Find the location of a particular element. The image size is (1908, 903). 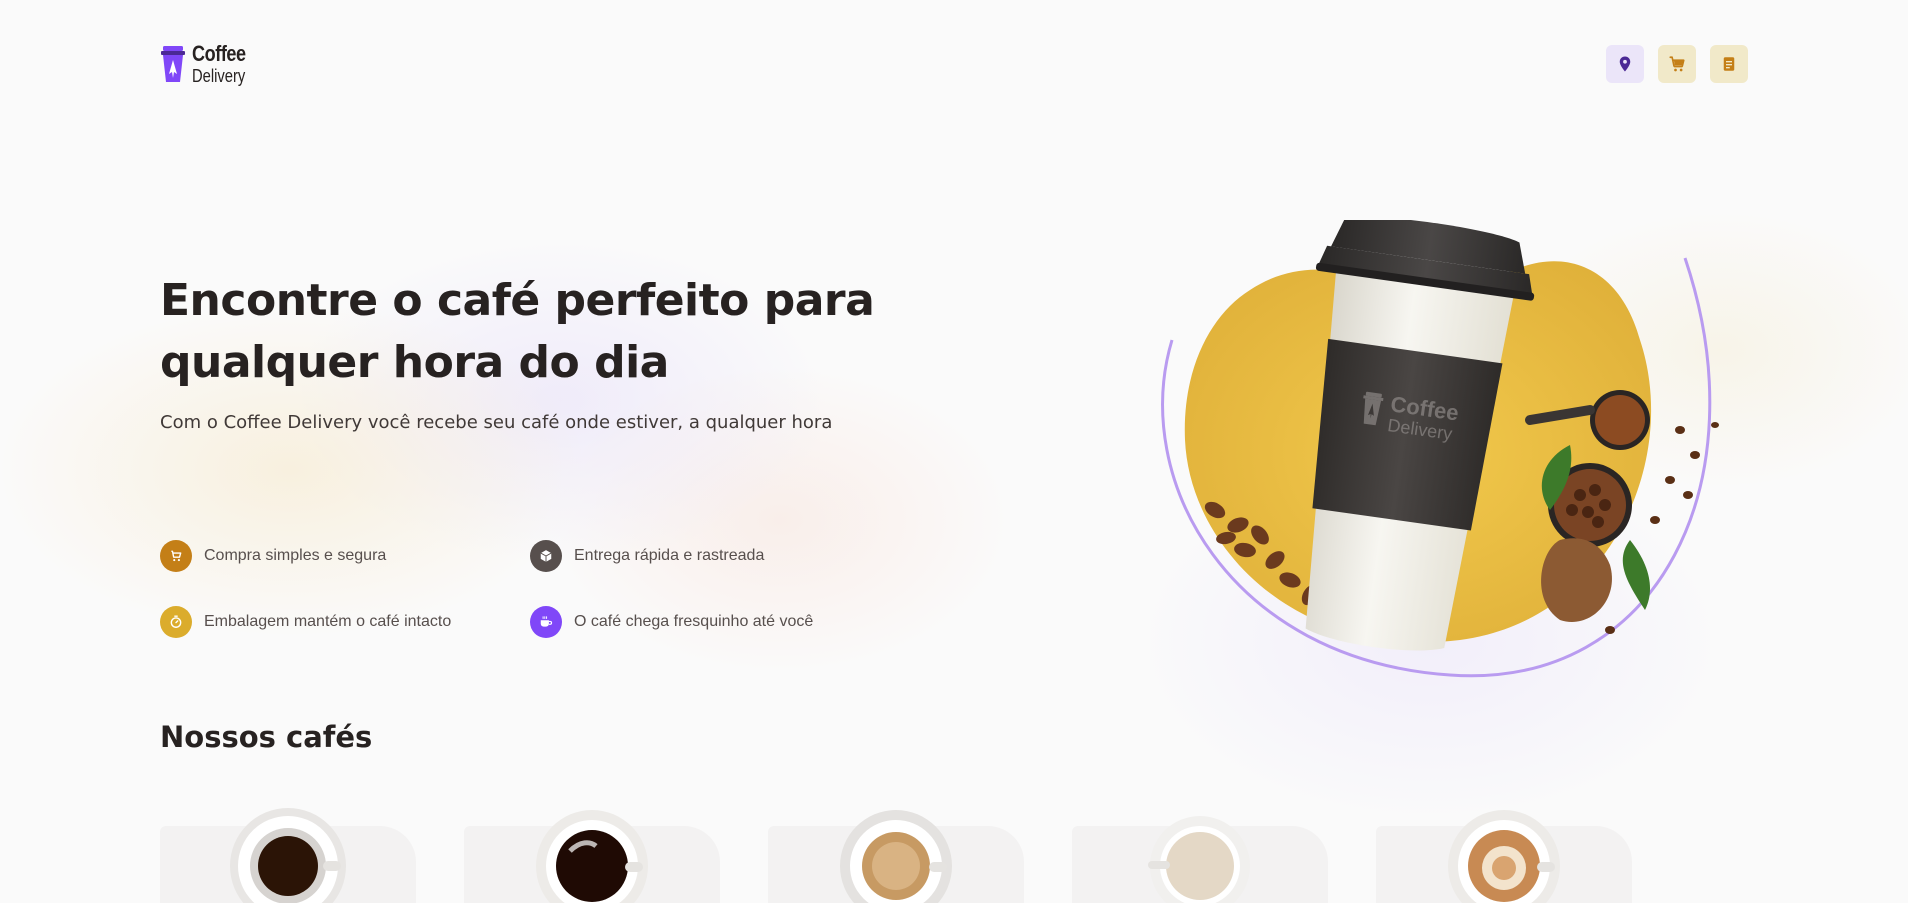

receipt-icon is located at coordinates (1729, 64).